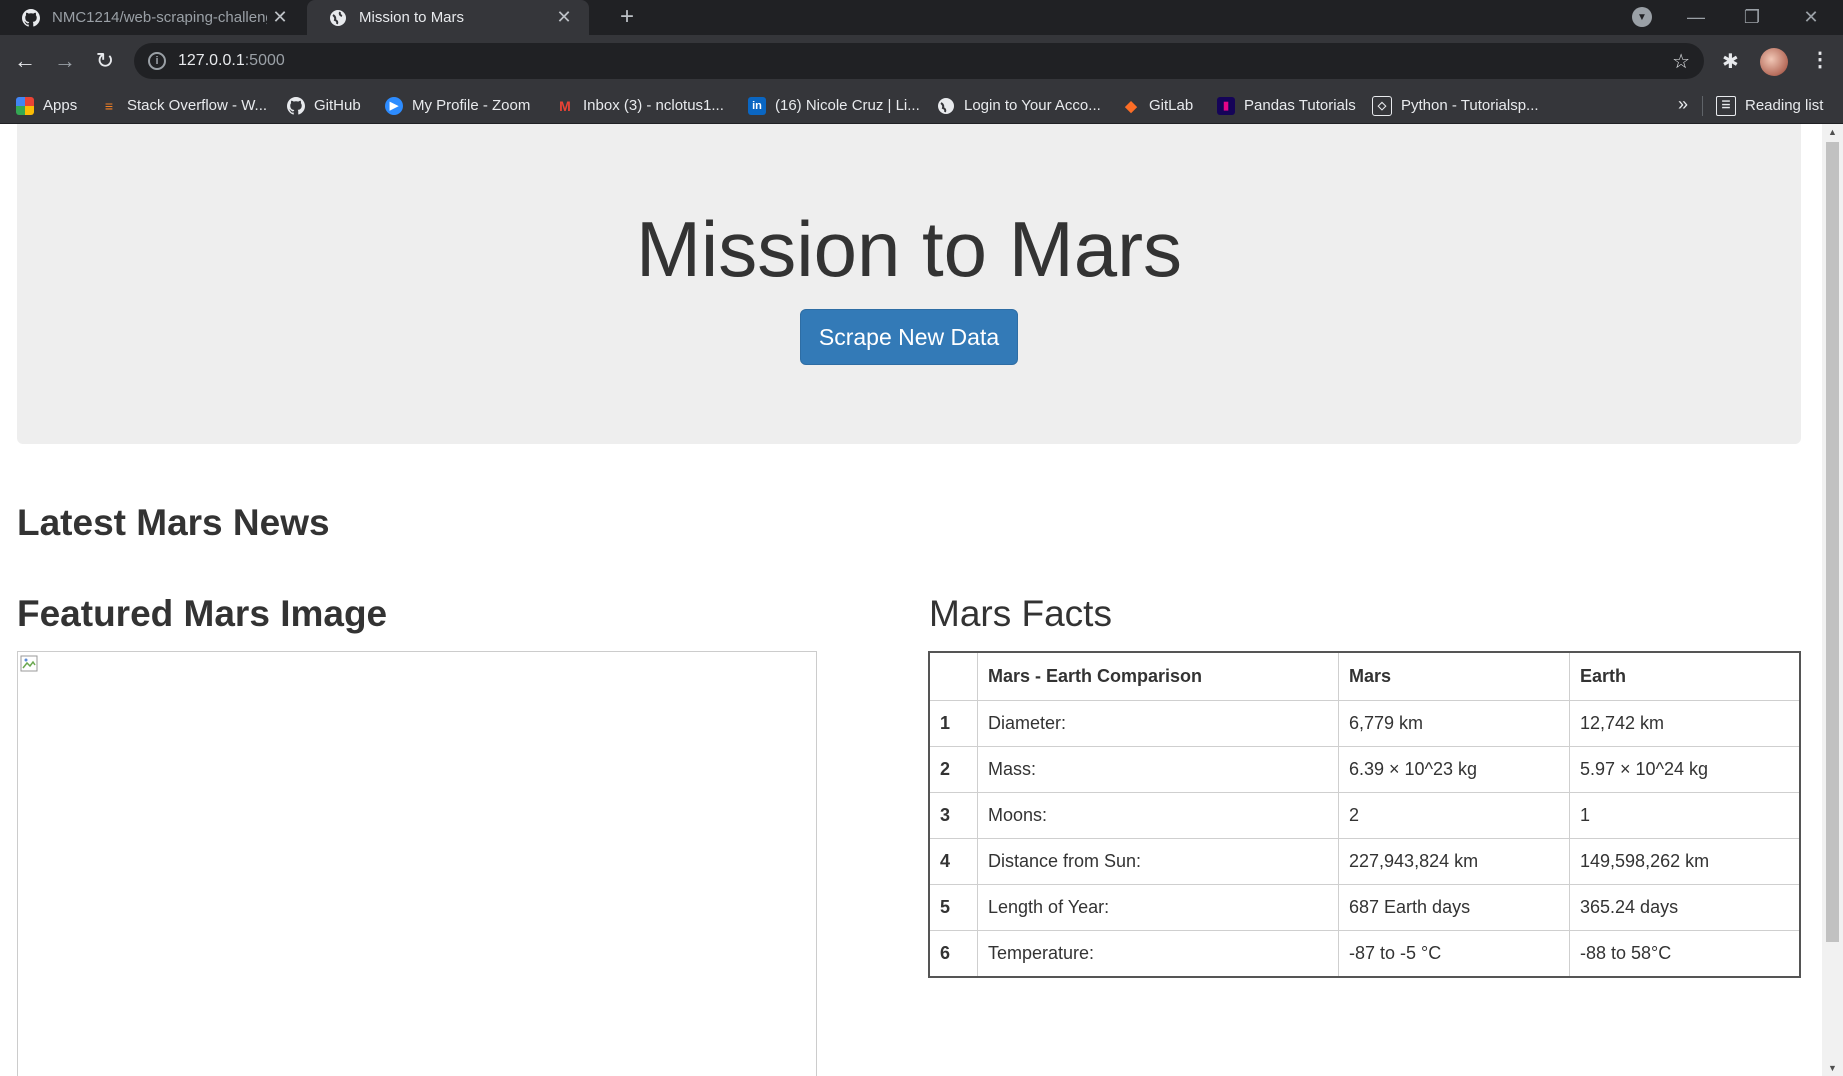  I want to click on table-cell: Mass:, so click(1158, 769).